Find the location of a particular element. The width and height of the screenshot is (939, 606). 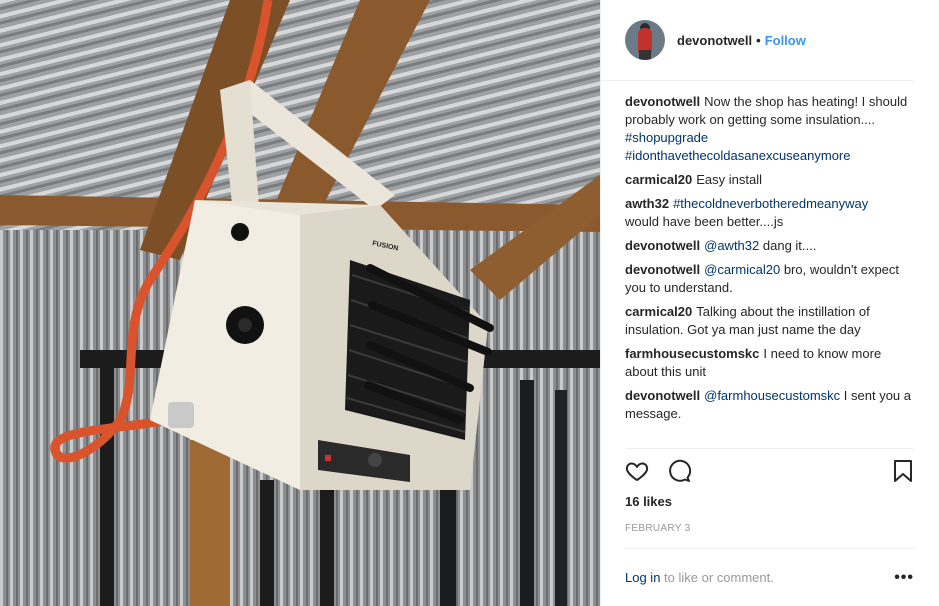

comment-text: would have been better....js is located at coordinates (704, 221).